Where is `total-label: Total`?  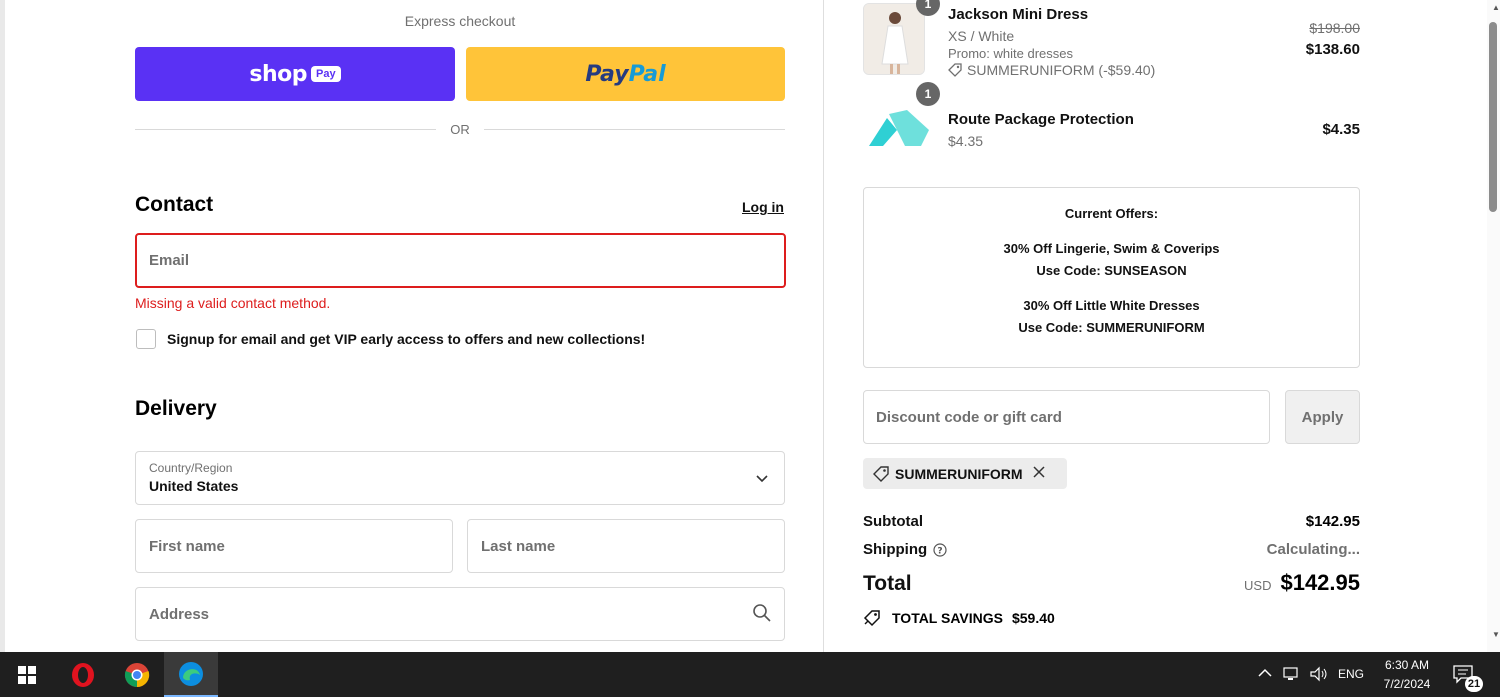
total-label: Total is located at coordinates (887, 583).